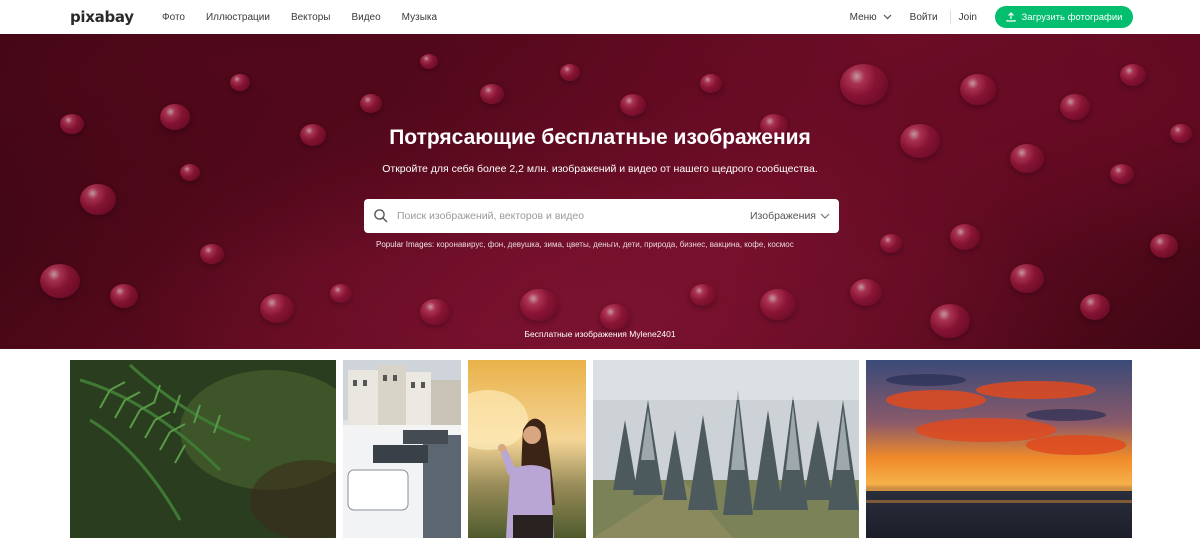  I want to click on search-bar: Изображения, so click(601, 216).